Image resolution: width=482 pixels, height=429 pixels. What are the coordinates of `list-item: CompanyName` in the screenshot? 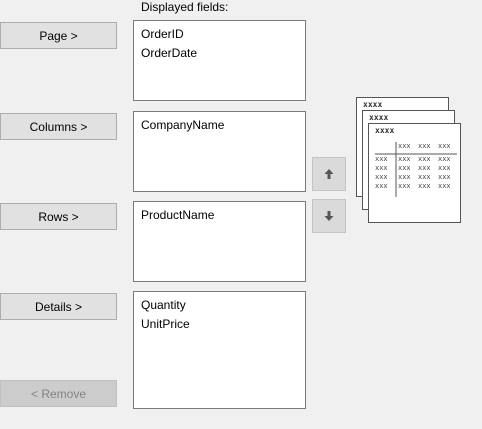 It's located at (223, 125).